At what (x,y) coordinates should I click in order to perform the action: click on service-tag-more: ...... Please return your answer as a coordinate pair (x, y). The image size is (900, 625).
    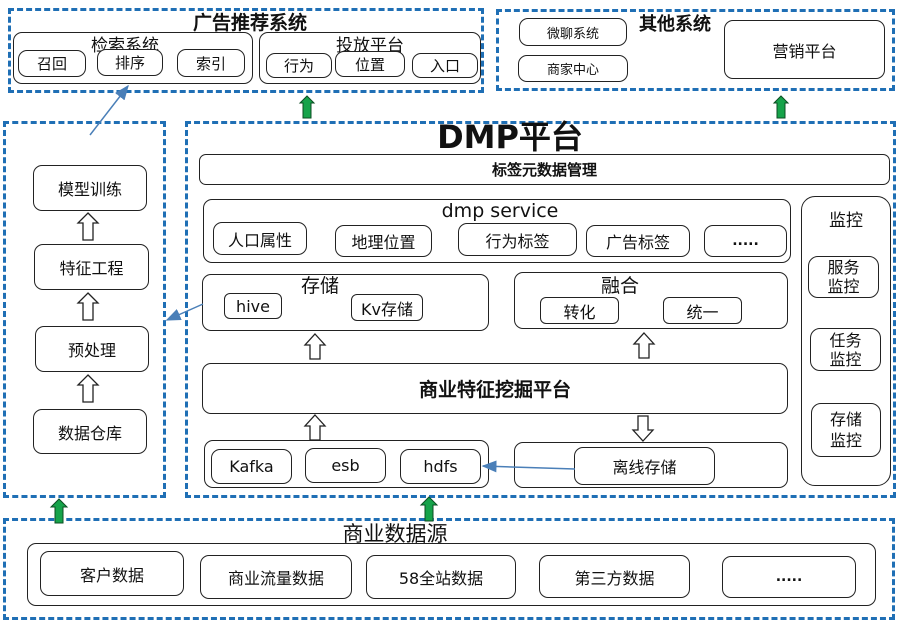
    Looking at the image, I should click on (745, 241).